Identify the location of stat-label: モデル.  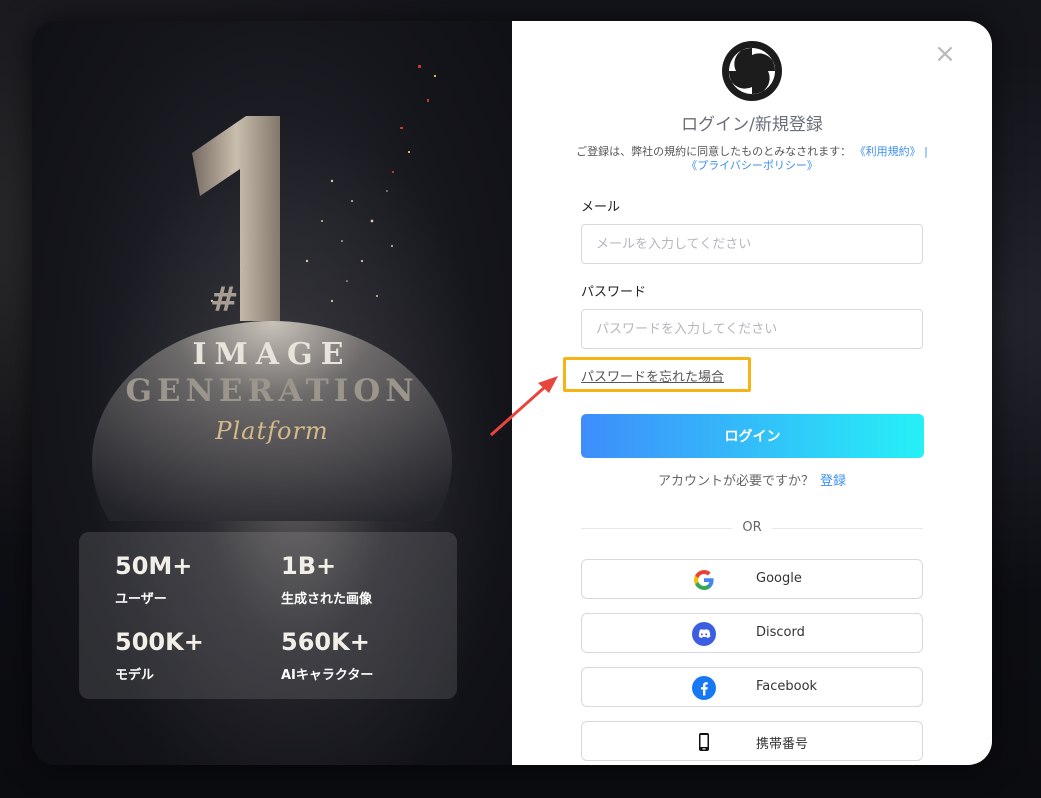
(135, 675).